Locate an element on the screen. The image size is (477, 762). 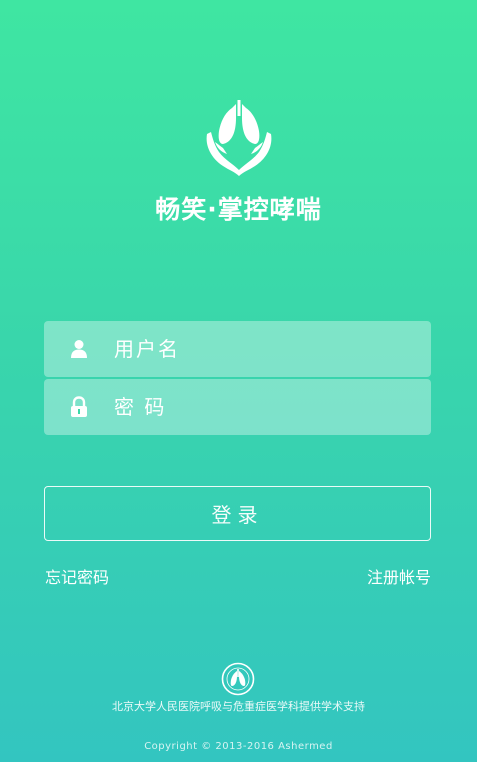
login-button: 登录 is located at coordinates (237, 513).